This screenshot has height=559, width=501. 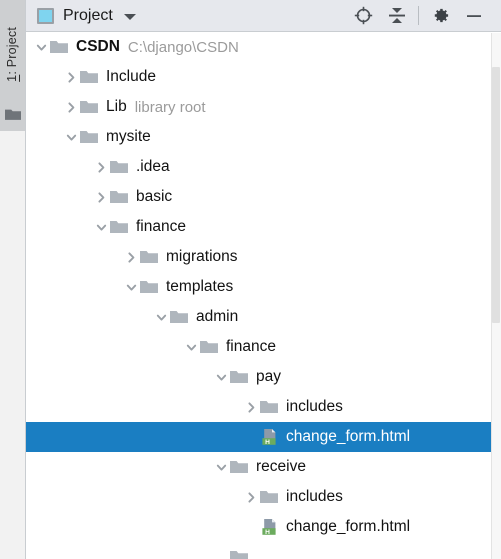 I want to click on tree-row: receive, so click(x=263, y=467).